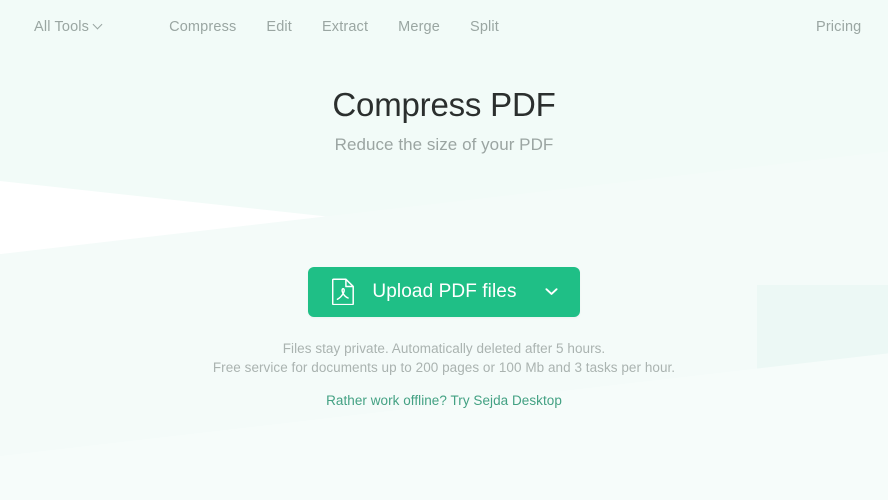 This screenshot has width=888, height=500. I want to click on nav-item-all-tools: All Tools, so click(68, 27).